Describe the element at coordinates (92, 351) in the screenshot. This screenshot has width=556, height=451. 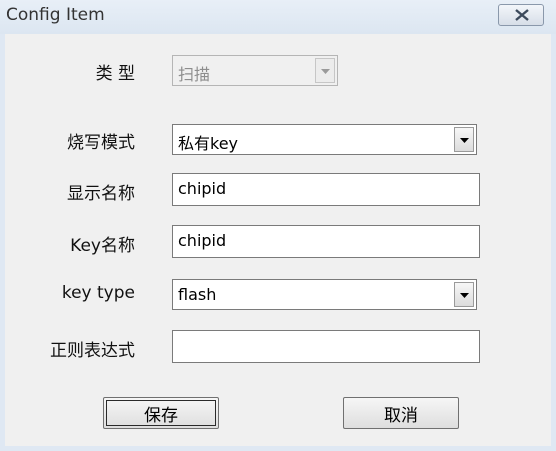
I see `regex-label: 正则表达式` at that location.